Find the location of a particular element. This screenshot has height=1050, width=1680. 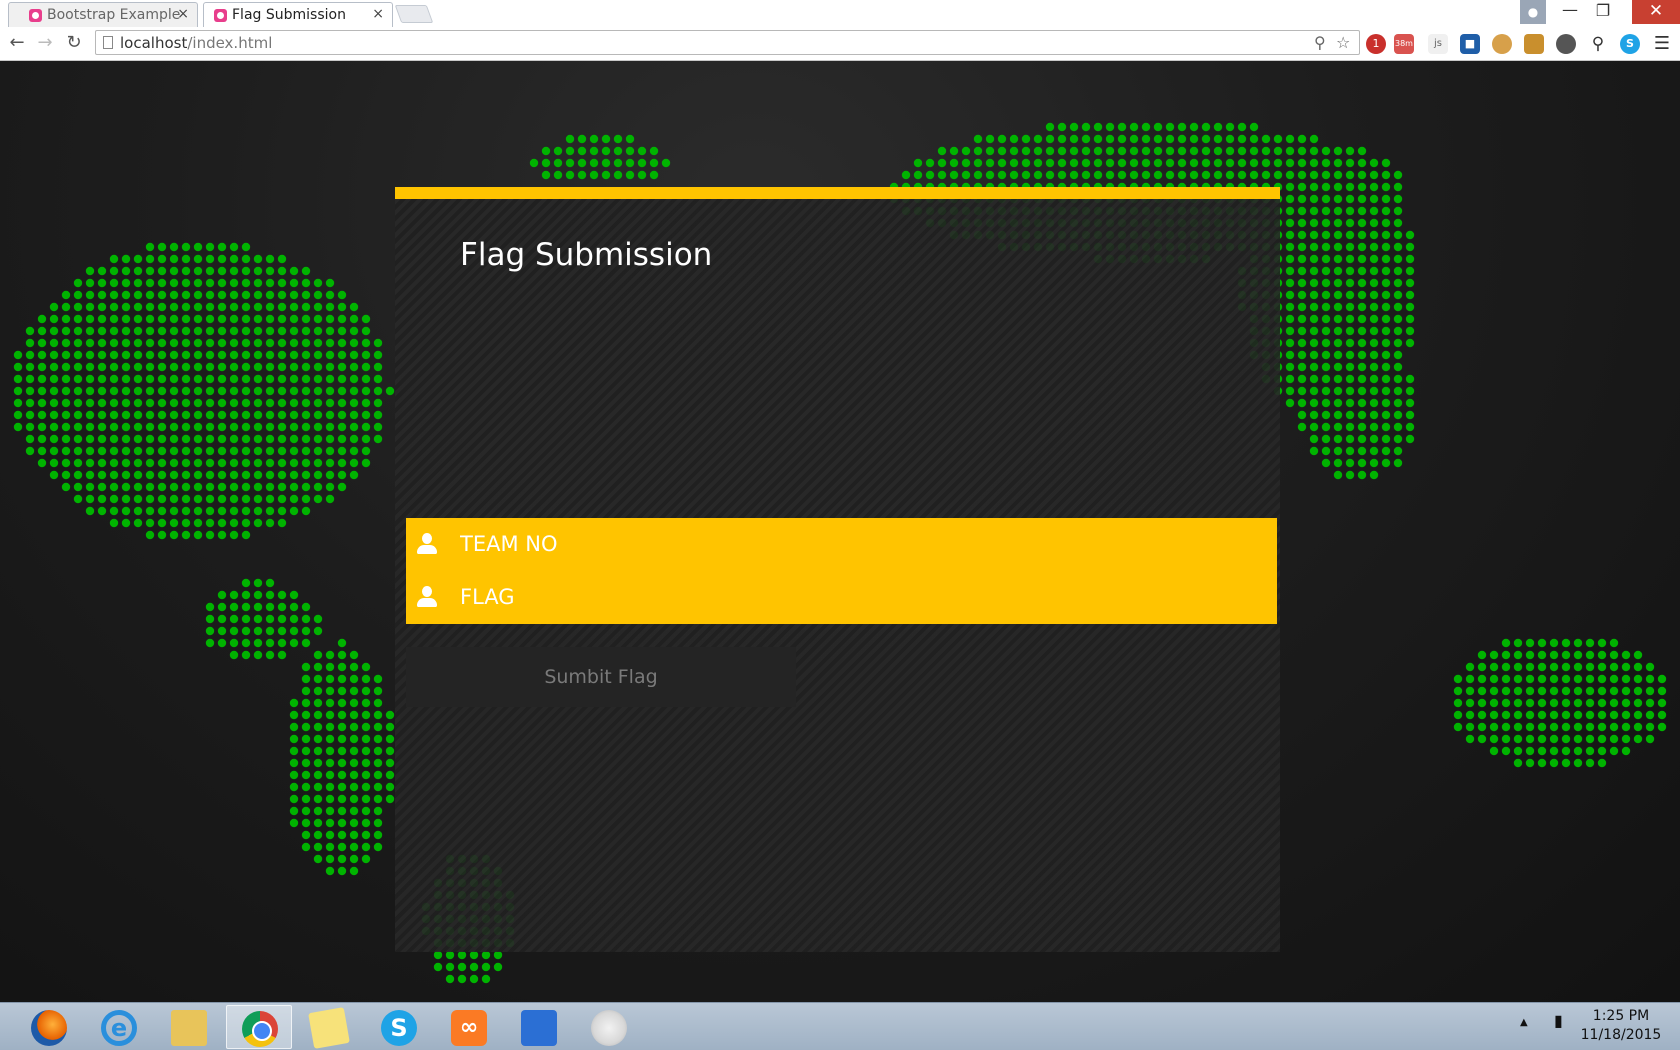

close-window-button: ✕ is located at coordinates (1656, 12).